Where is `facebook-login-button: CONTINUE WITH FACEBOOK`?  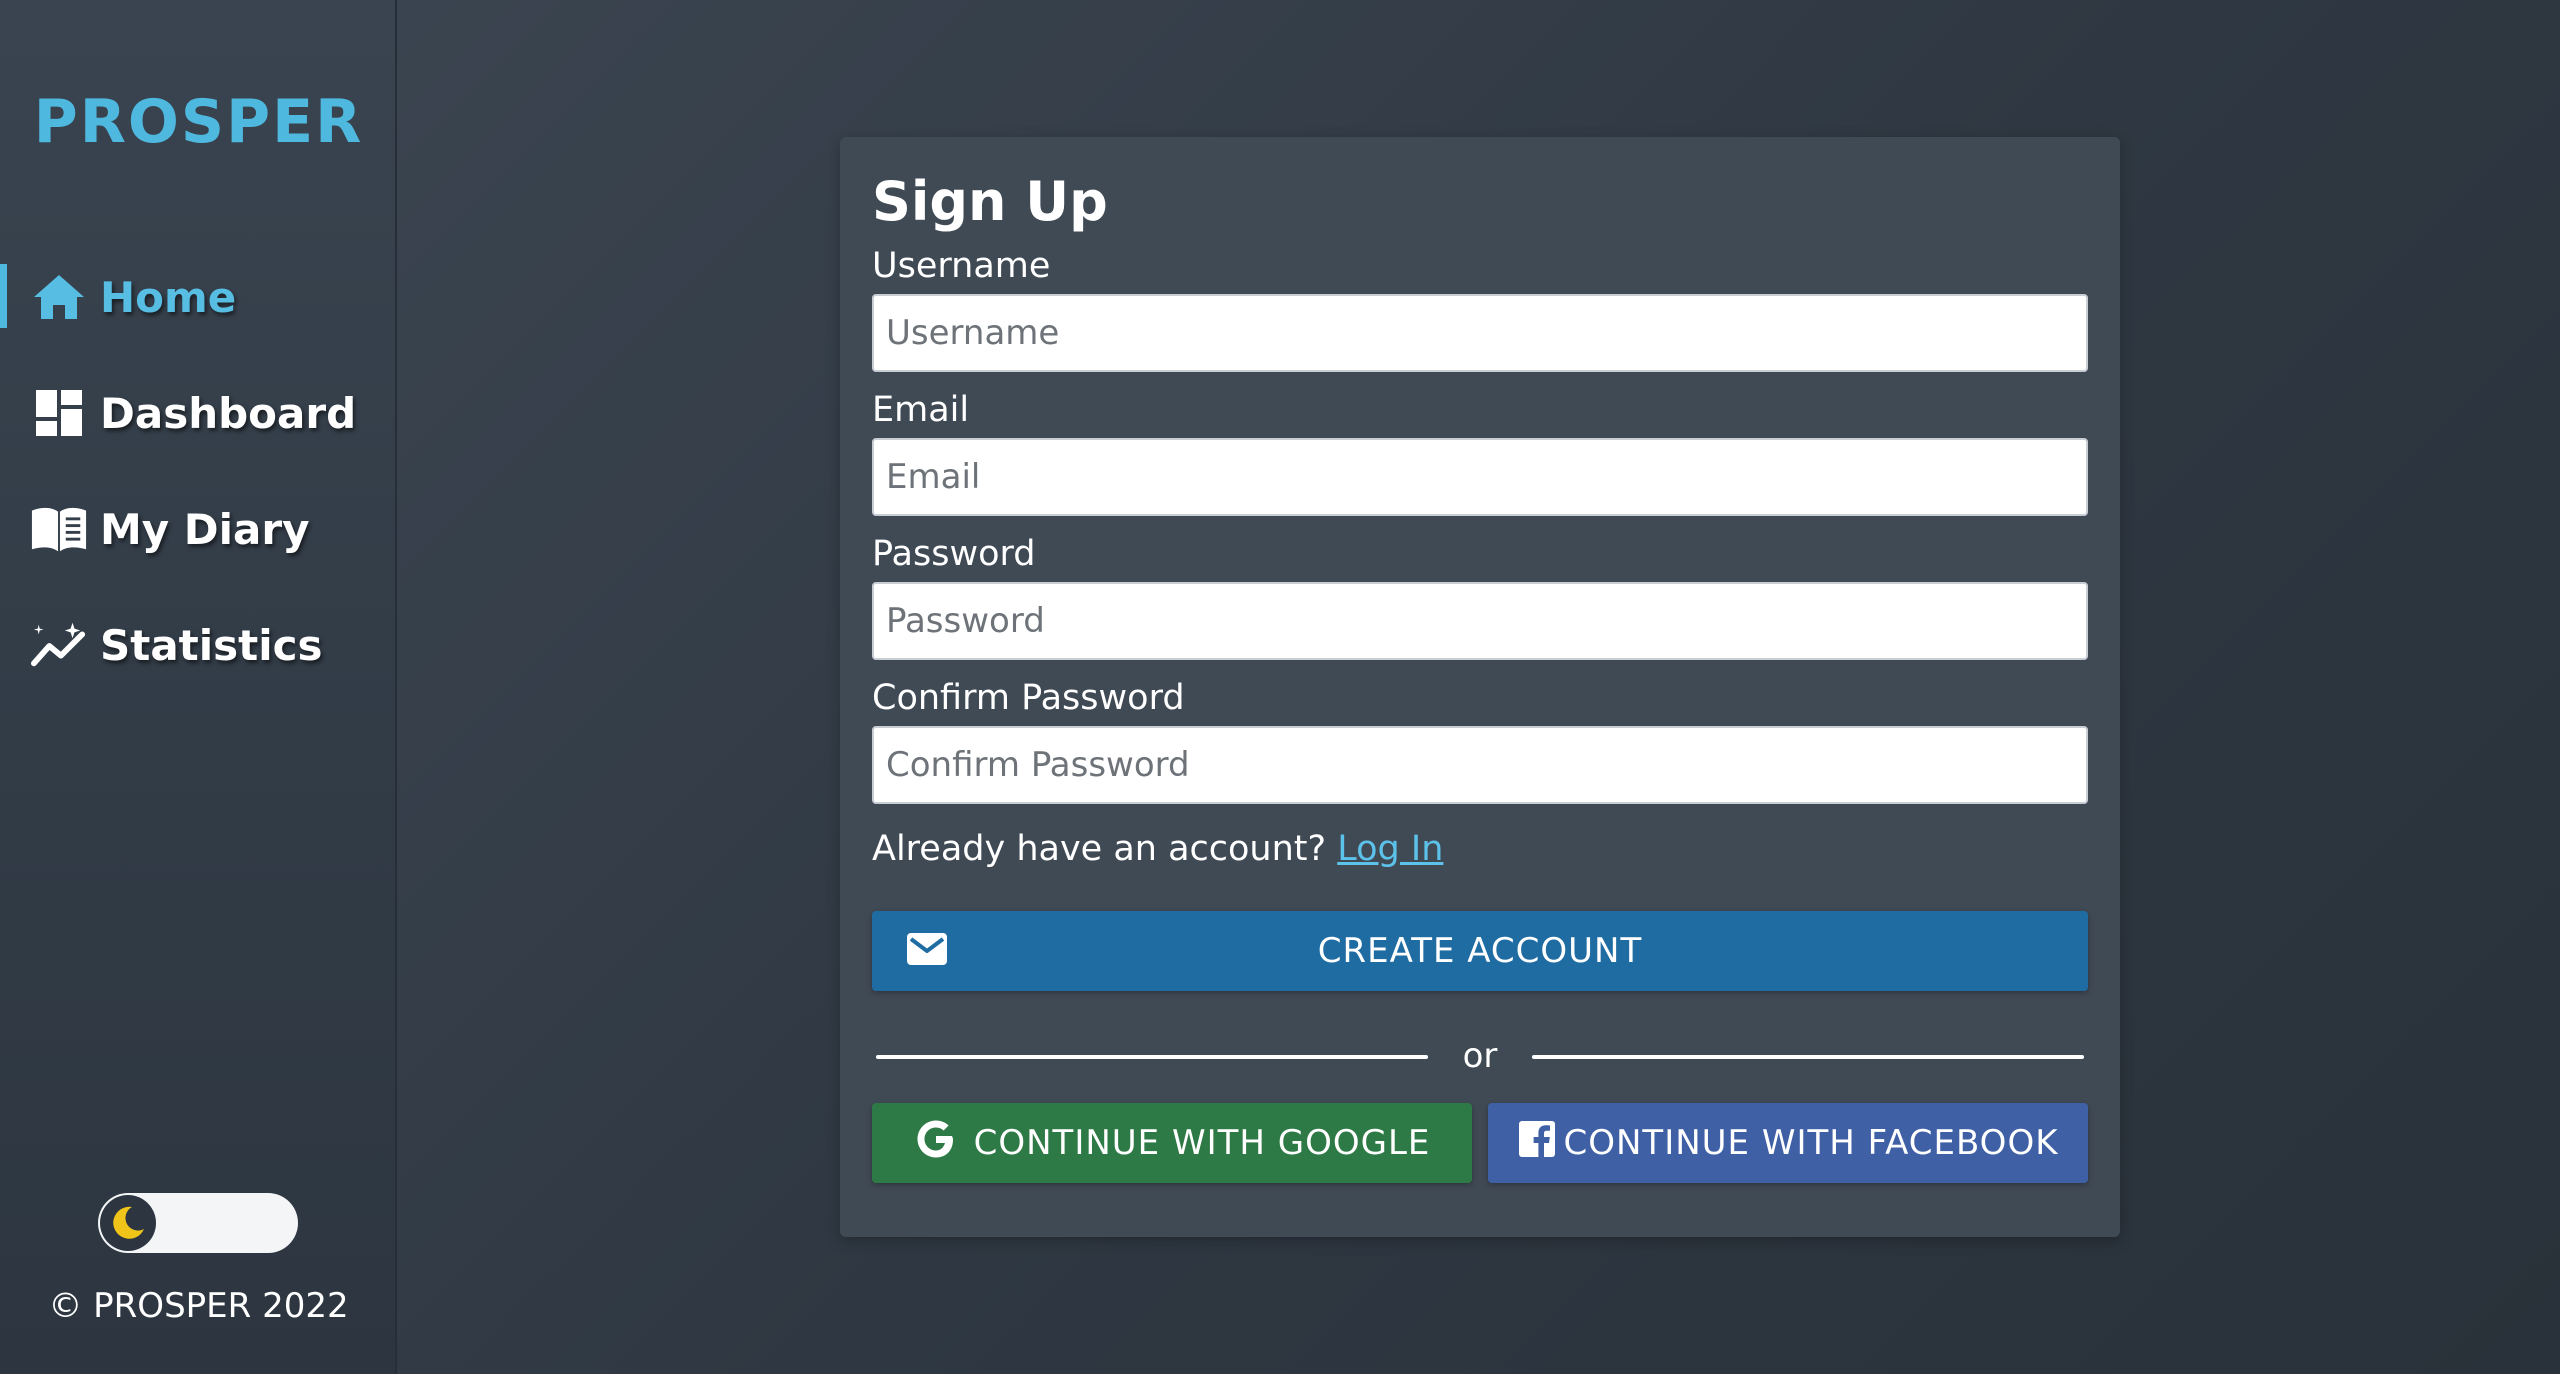 facebook-login-button: CONTINUE WITH FACEBOOK is located at coordinates (1788, 1143).